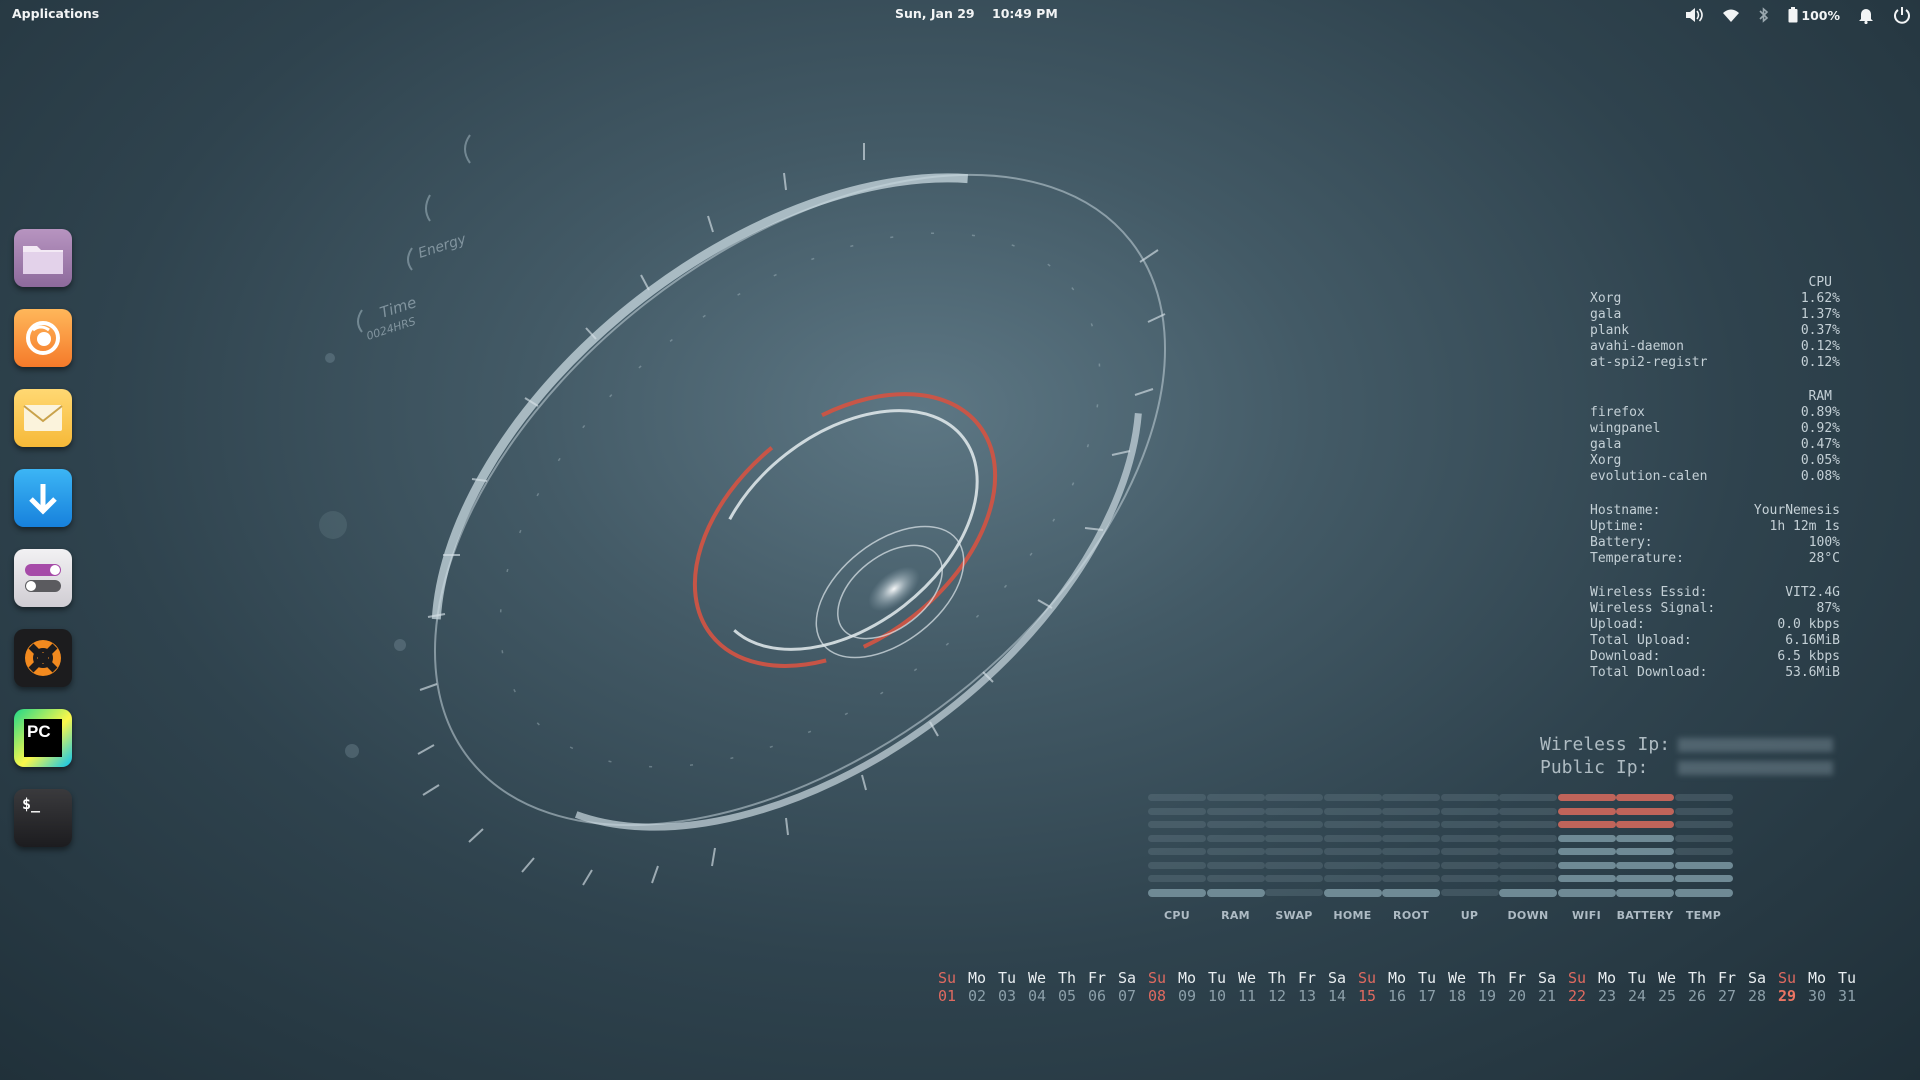  I want to click on bluetooth-icon, so click(1764, 15).